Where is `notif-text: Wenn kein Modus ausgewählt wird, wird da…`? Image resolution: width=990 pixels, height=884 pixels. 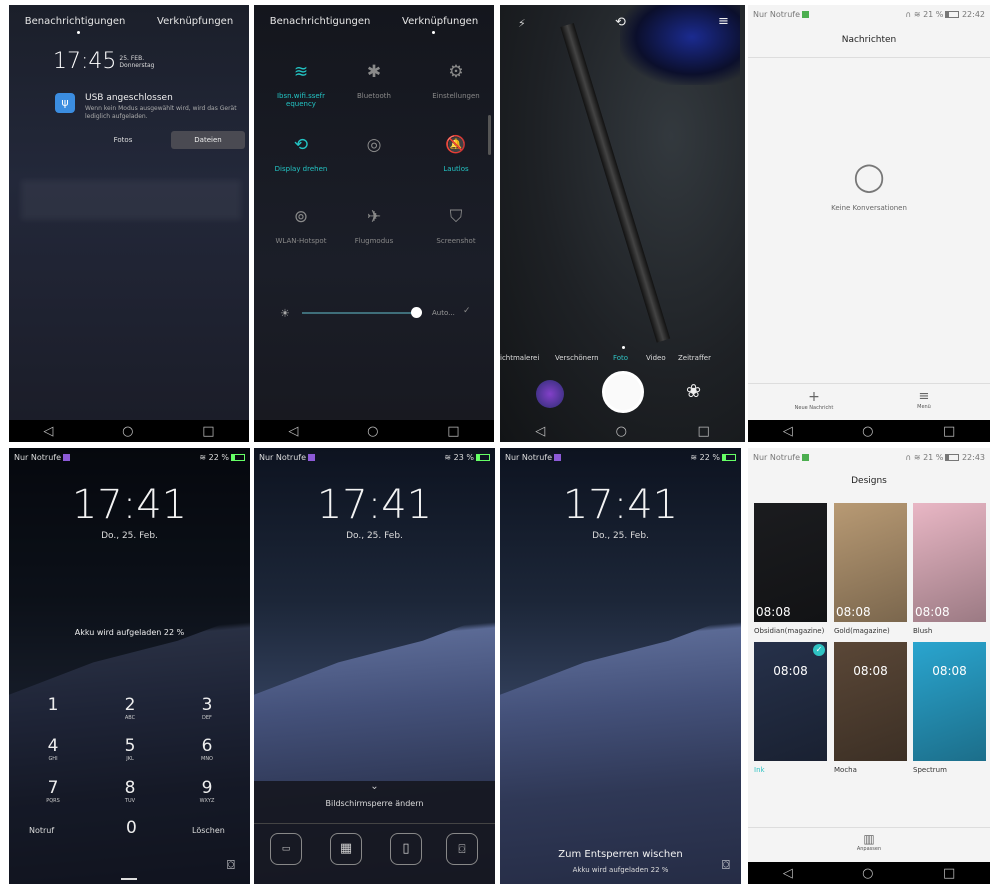 notif-text: Wenn kein Modus ausgewählt wird, wird da… is located at coordinates (161, 112).